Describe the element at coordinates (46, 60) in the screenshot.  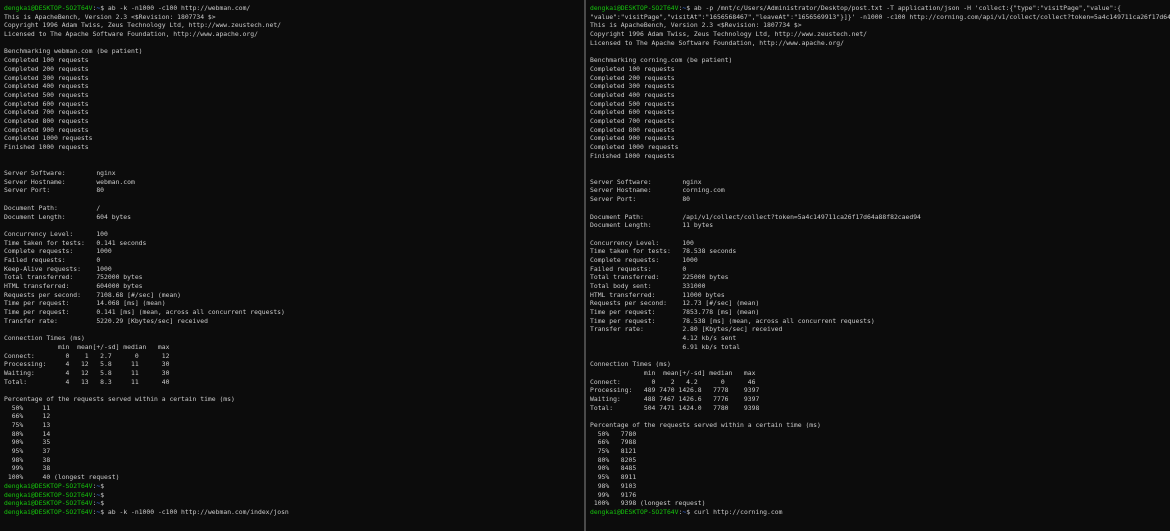
I see `output-line: Completed 100 requests` at that location.